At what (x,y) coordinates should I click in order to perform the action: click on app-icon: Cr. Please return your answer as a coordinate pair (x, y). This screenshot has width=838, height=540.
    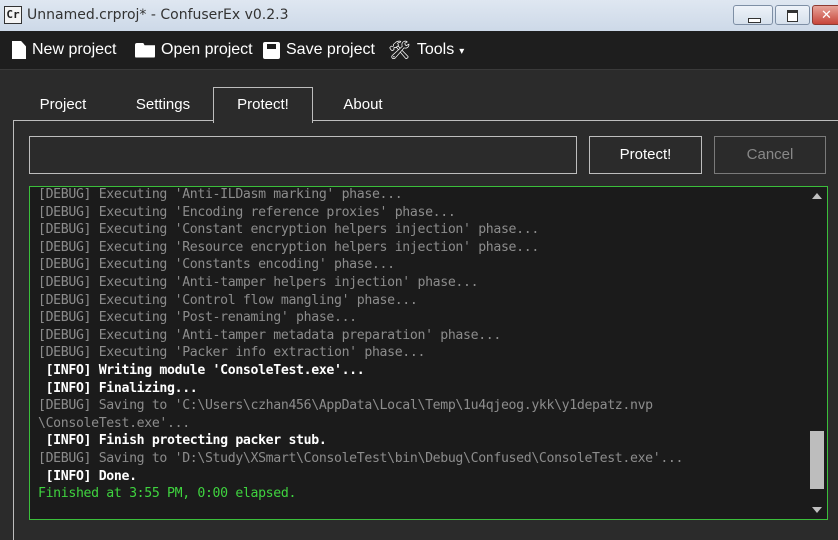
    Looking at the image, I should click on (13, 15).